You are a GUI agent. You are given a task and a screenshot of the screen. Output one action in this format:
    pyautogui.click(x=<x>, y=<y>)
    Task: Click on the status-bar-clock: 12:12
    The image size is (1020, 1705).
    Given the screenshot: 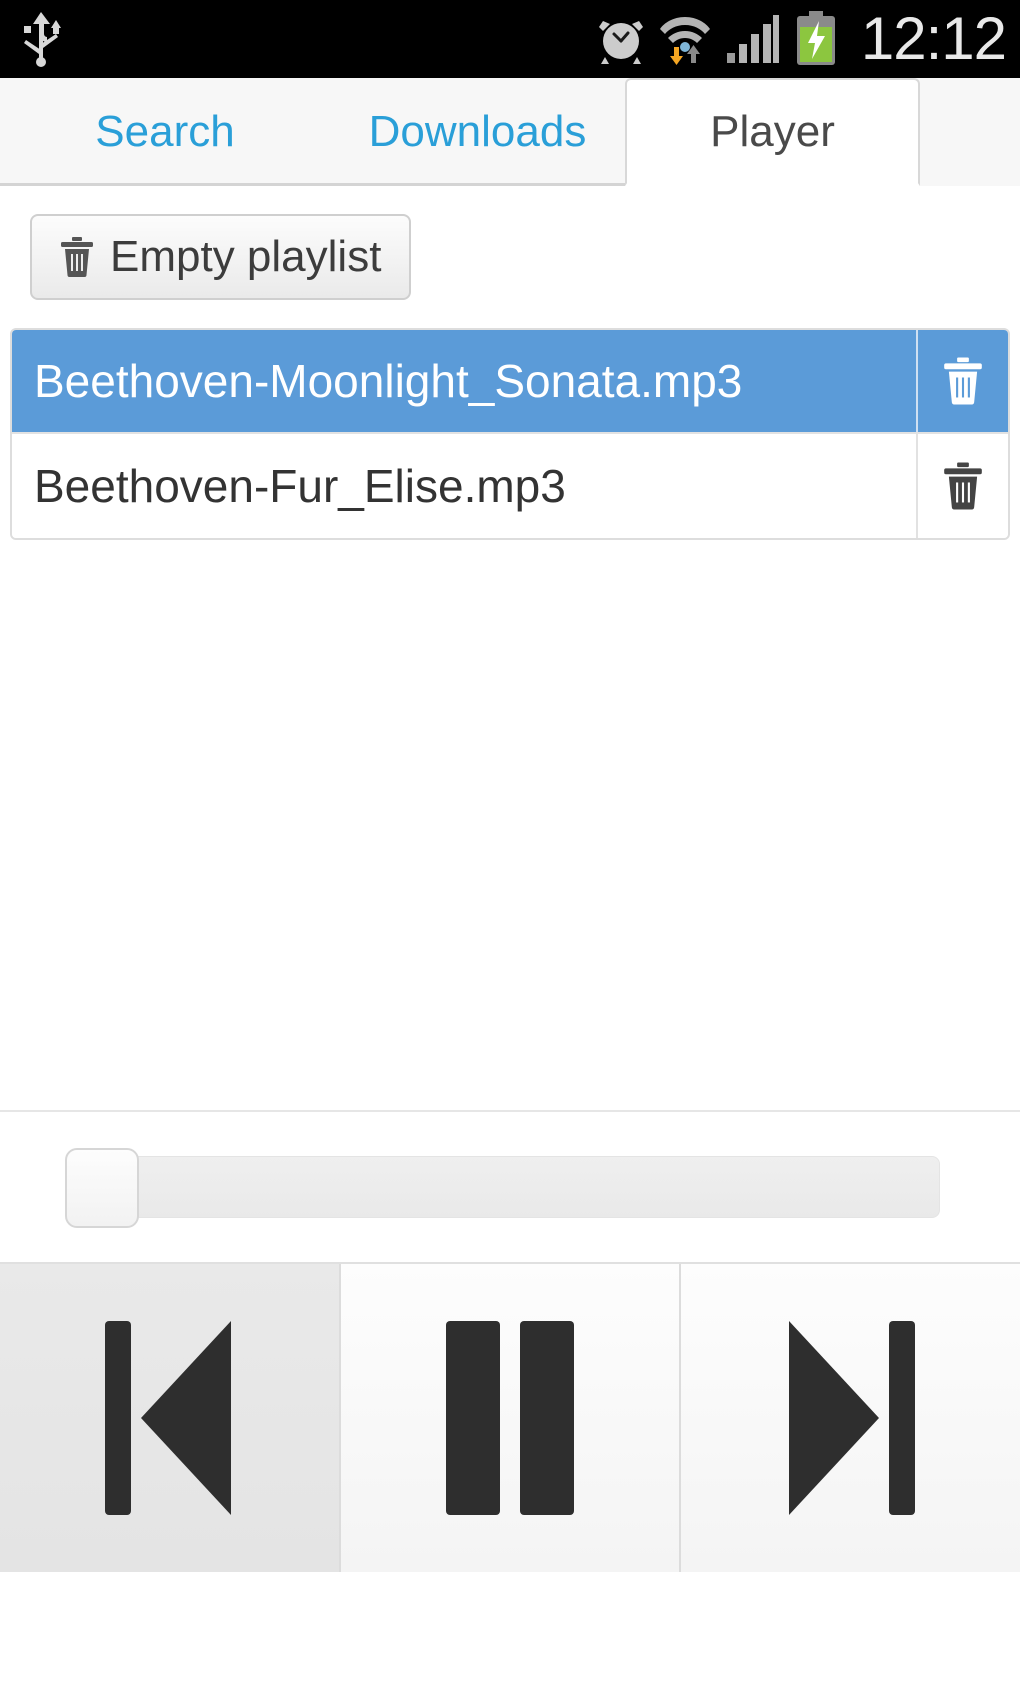 What is the action you would take?
    pyautogui.click(x=933, y=38)
    